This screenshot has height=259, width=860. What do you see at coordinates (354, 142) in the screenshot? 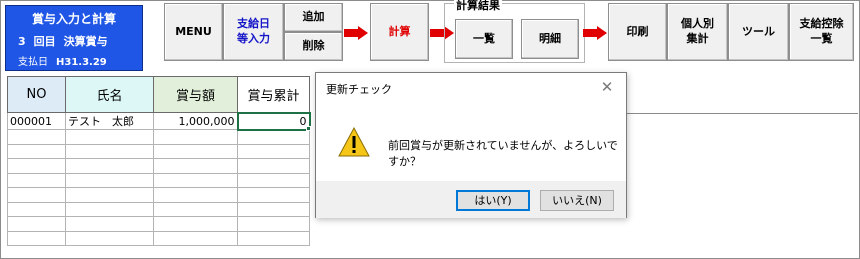
I see `warning-icon` at bounding box center [354, 142].